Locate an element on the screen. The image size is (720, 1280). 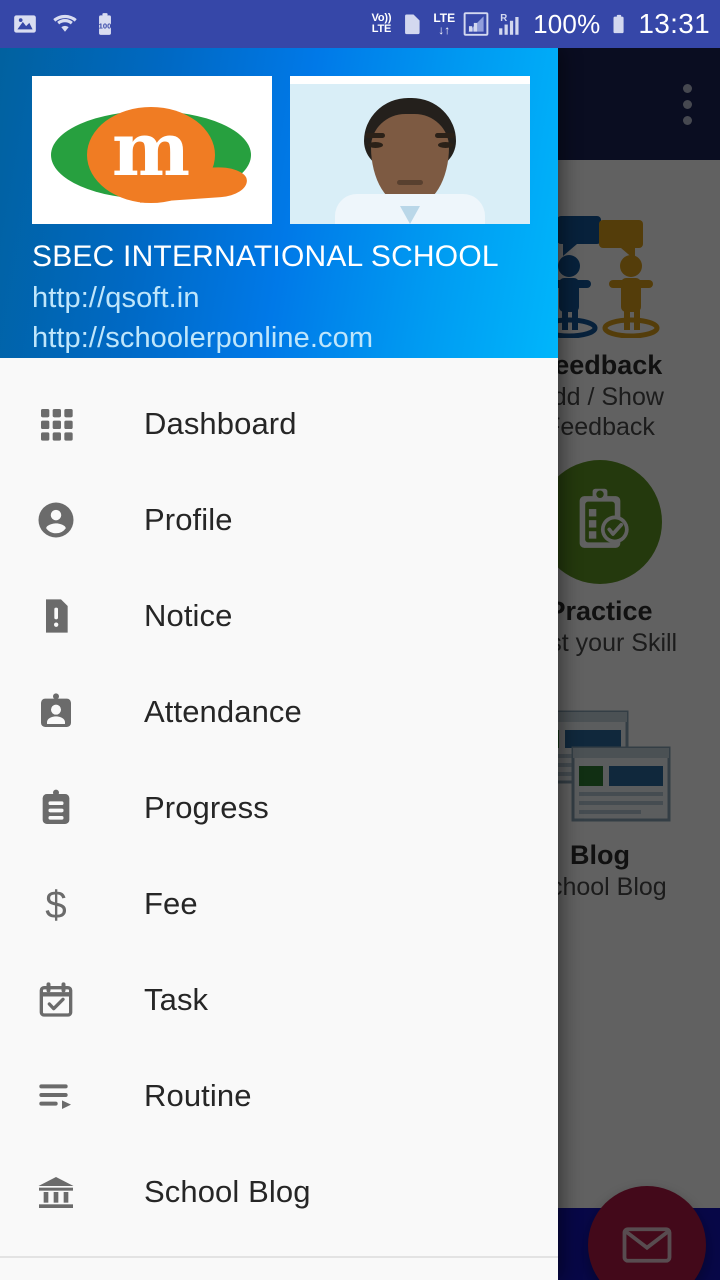
header-images: m is located at coordinates (295, 150).